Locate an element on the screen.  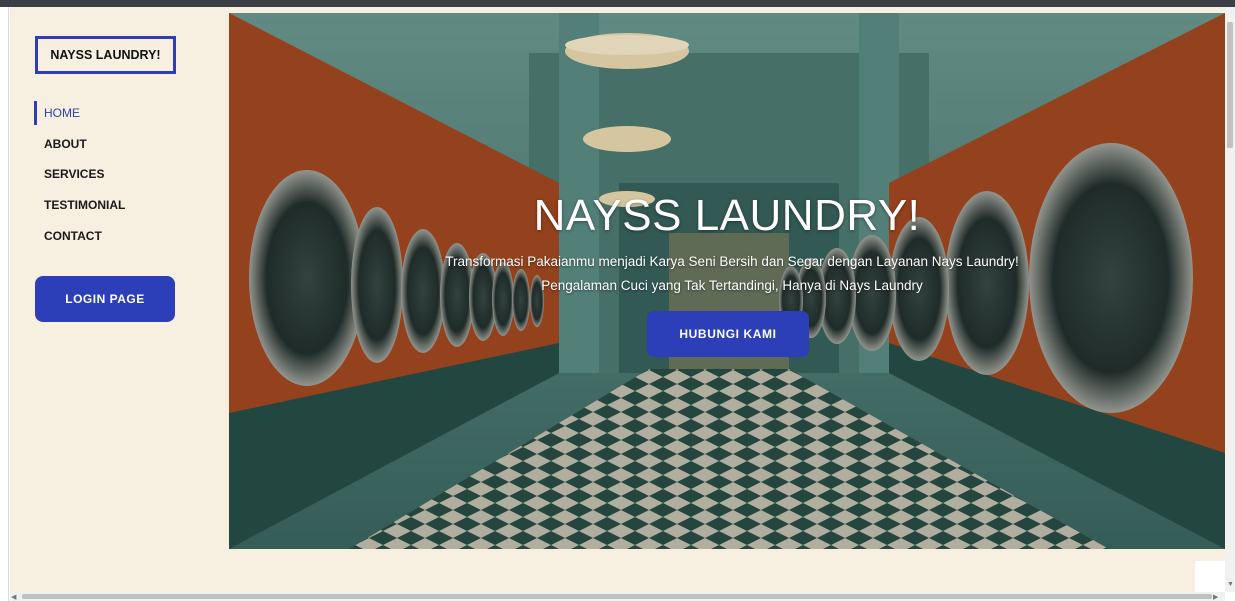
login-page-button: LOGIN PAGE is located at coordinates (105, 299).